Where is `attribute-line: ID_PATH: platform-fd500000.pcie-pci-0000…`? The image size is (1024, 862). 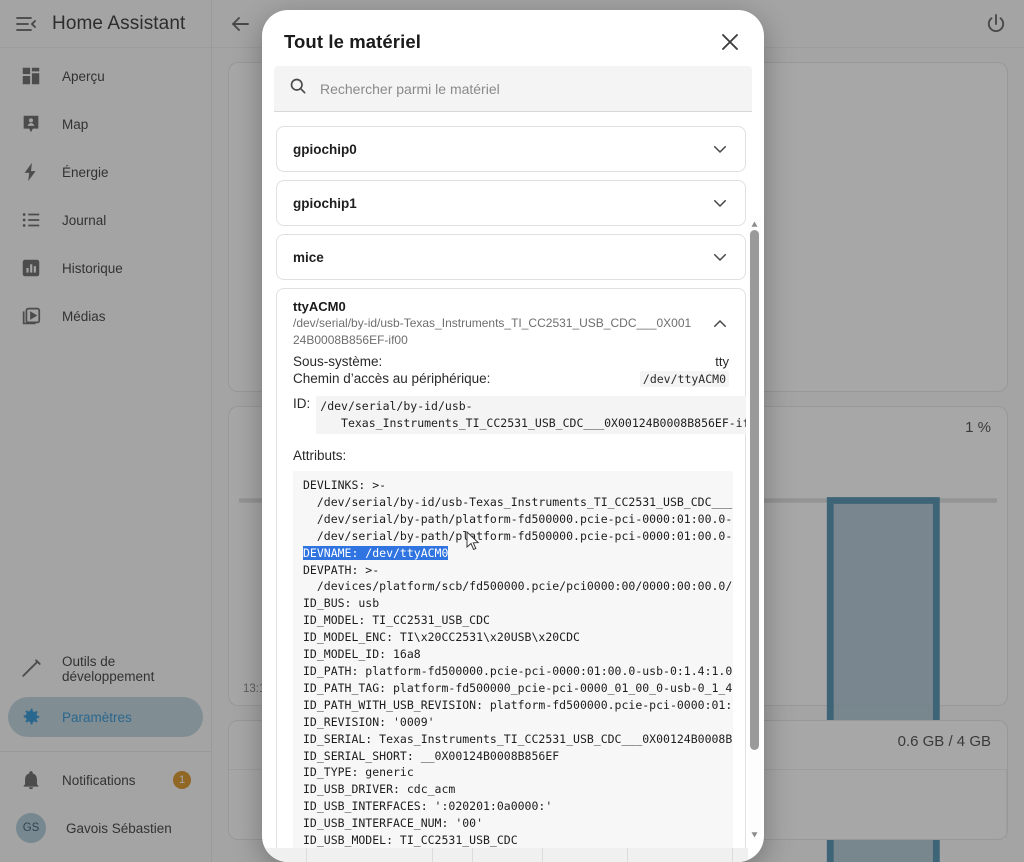
attribute-line: ID_PATH: platform-fd500000.pcie-pci-0000… is located at coordinates (518, 670).